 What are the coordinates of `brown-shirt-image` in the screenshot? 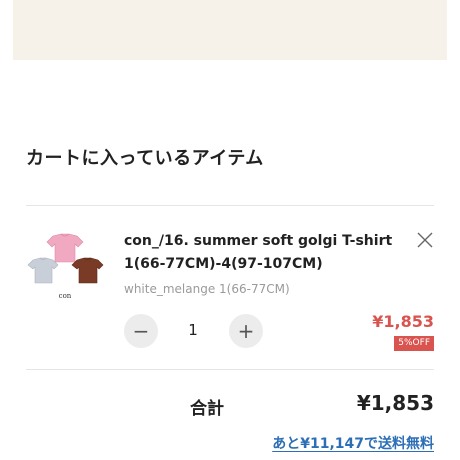 It's located at (87, 270).